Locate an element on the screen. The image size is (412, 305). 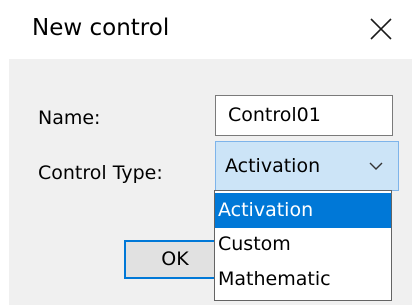
control-type-select: Activation is located at coordinates (307, 166).